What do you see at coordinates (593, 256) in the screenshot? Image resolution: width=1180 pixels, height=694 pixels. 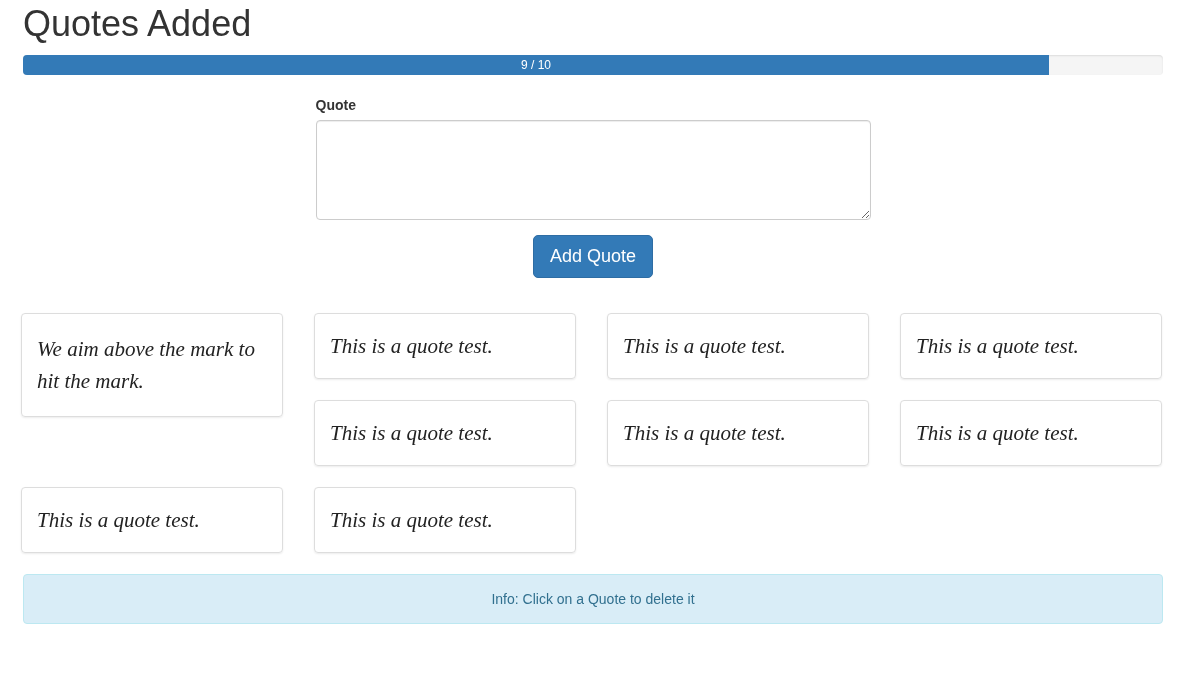 I see `add-quote-button: Add Quote` at bounding box center [593, 256].